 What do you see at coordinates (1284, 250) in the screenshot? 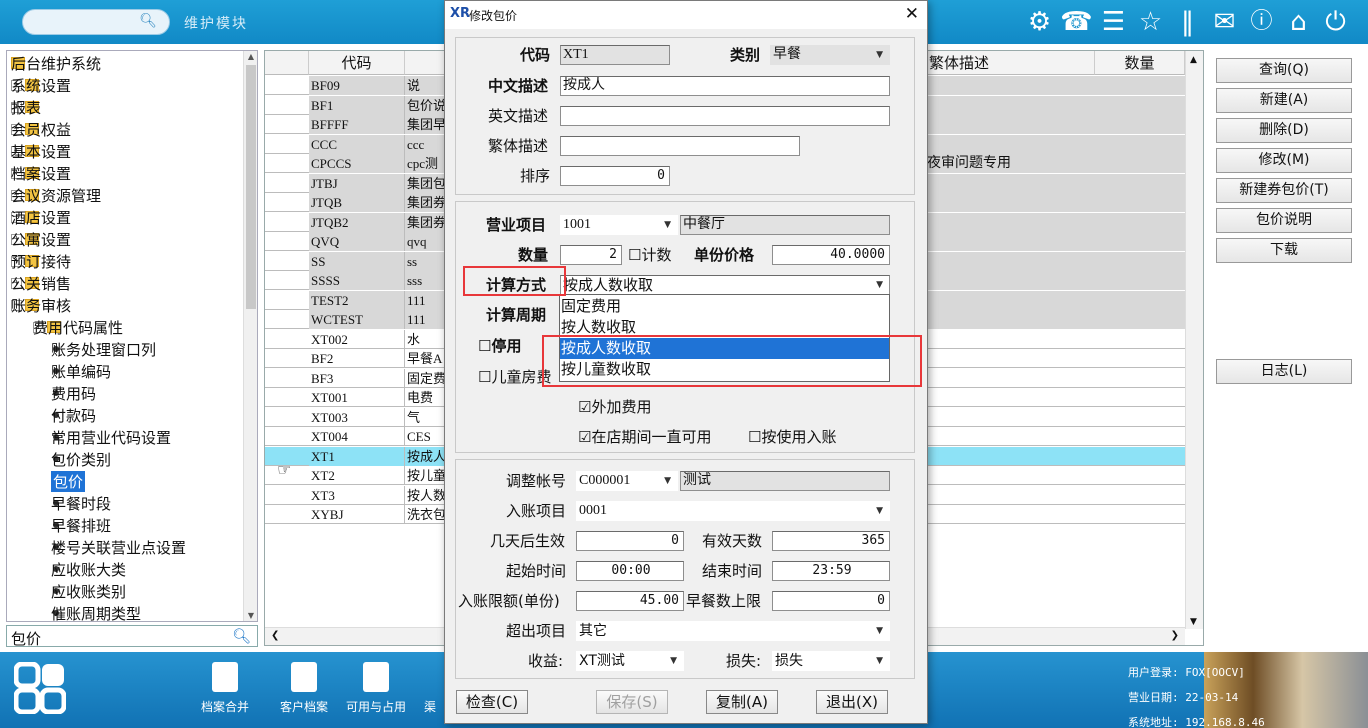
I see `download-button: 下载` at bounding box center [1284, 250].